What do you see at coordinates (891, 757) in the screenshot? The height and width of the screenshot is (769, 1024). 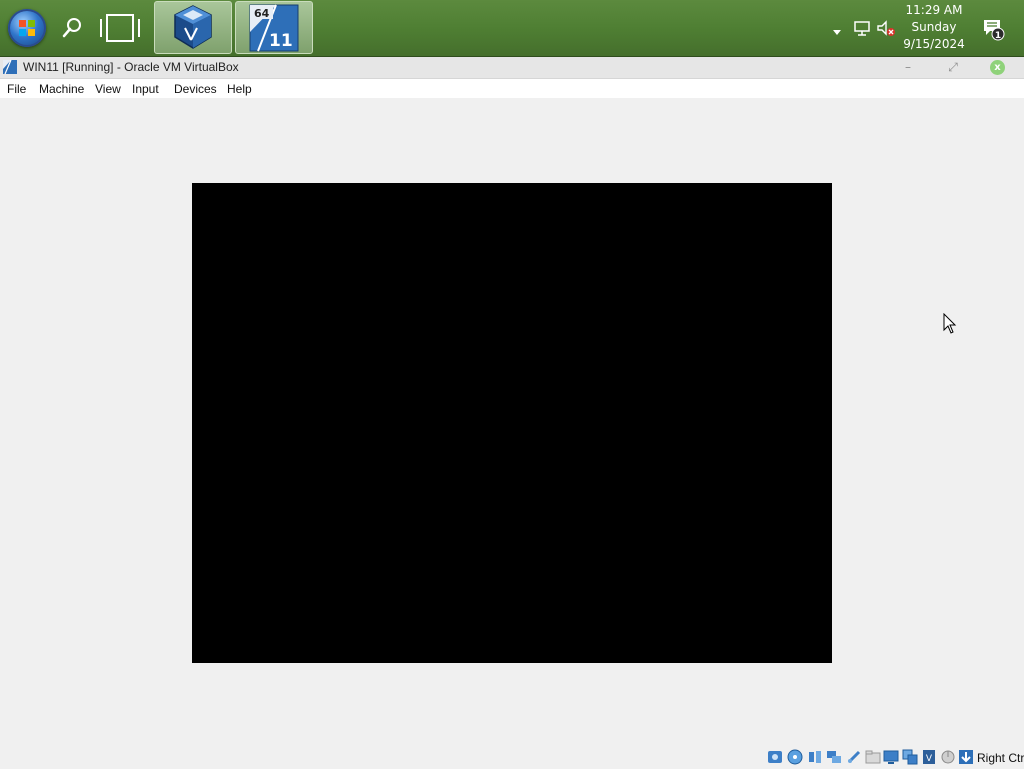 I see `display-icon` at bounding box center [891, 757].